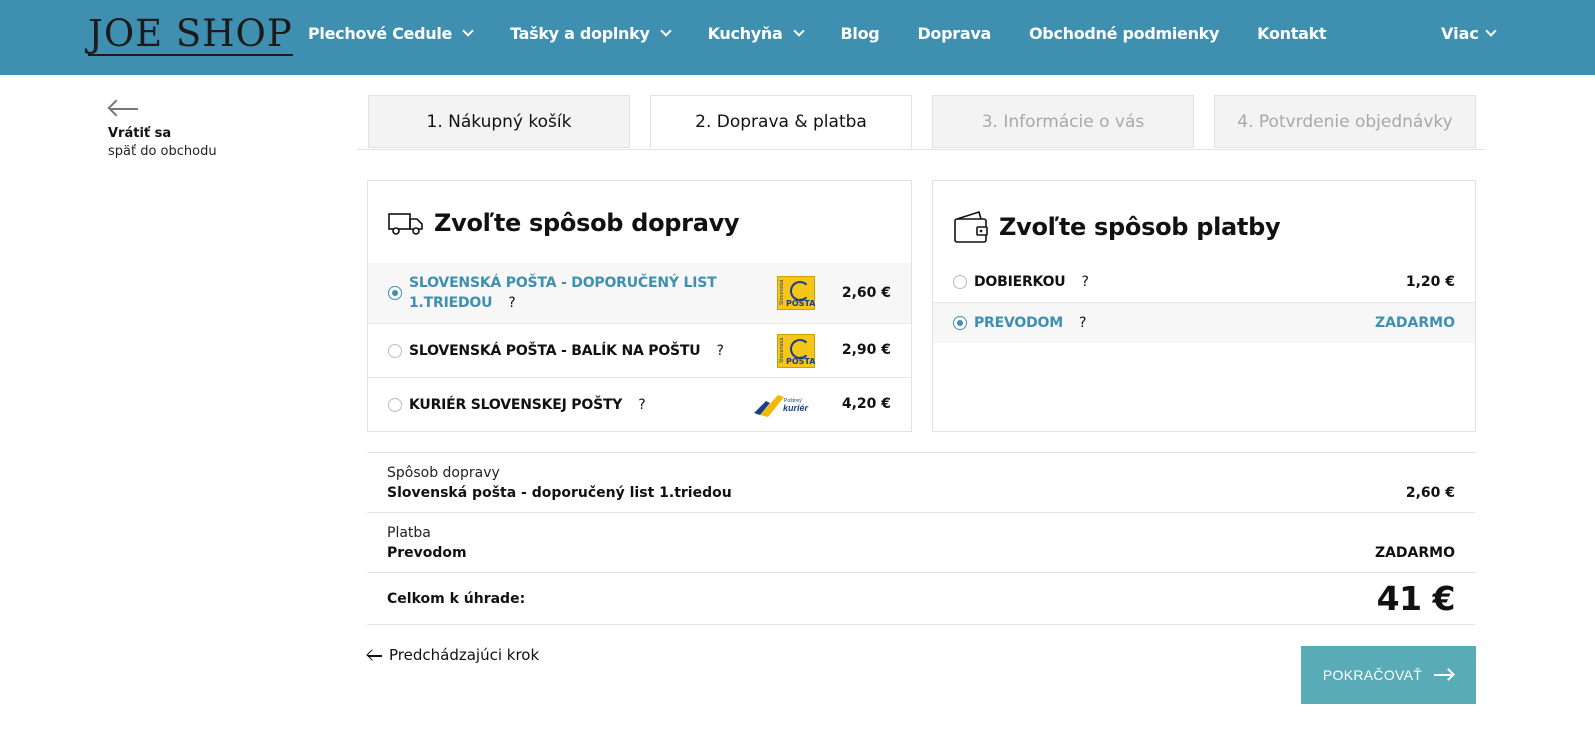  What do you see at coordinates (555, 351) in the screenshot?
I see `shipping-option-line1: SLOVENSKÁ POŠTA - BALÍK NA POŠTU` at bounding box center [555, 351].